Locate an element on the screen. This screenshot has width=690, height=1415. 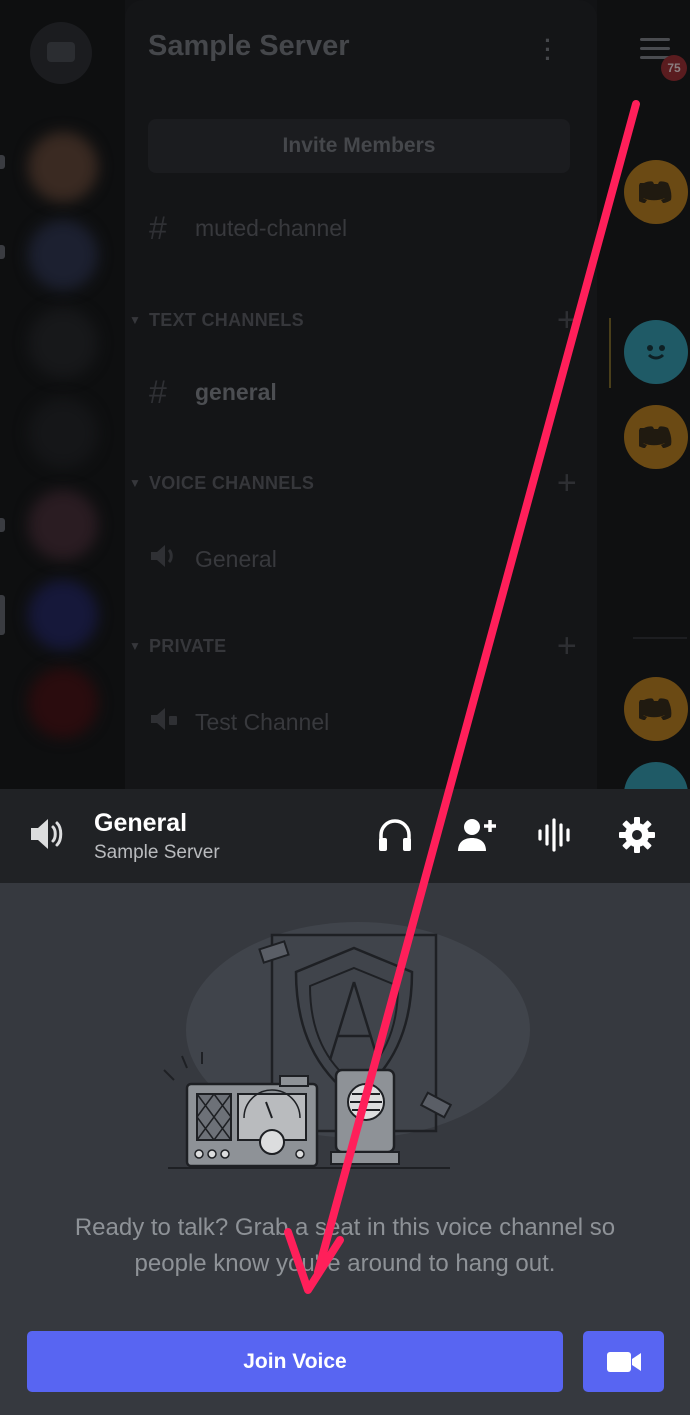
divider is located at coordinates (660, 638).